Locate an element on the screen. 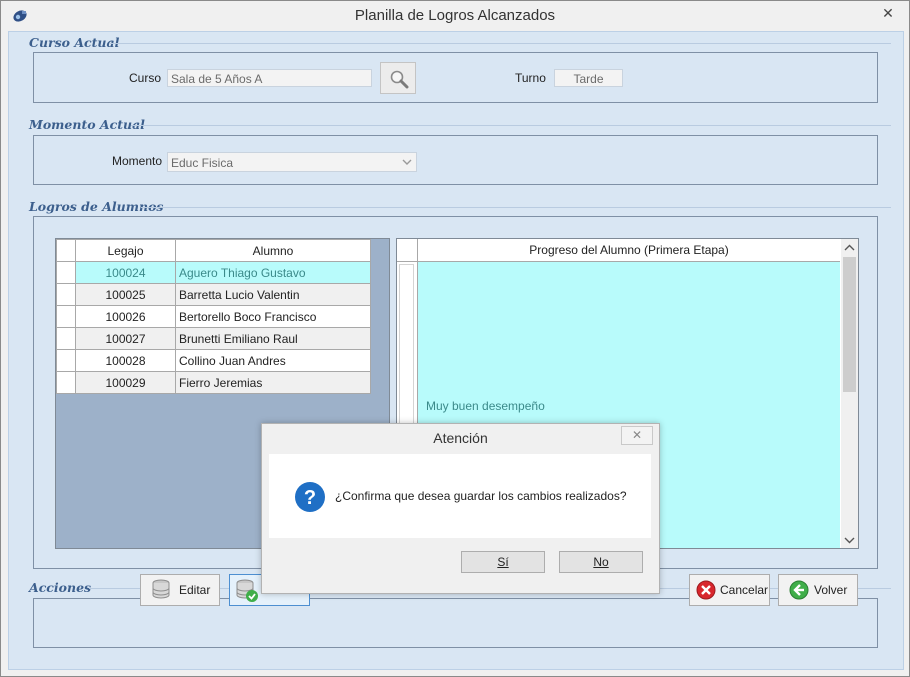 The image size is (910, 677). logros-divider is located at coordinates (516, 207).